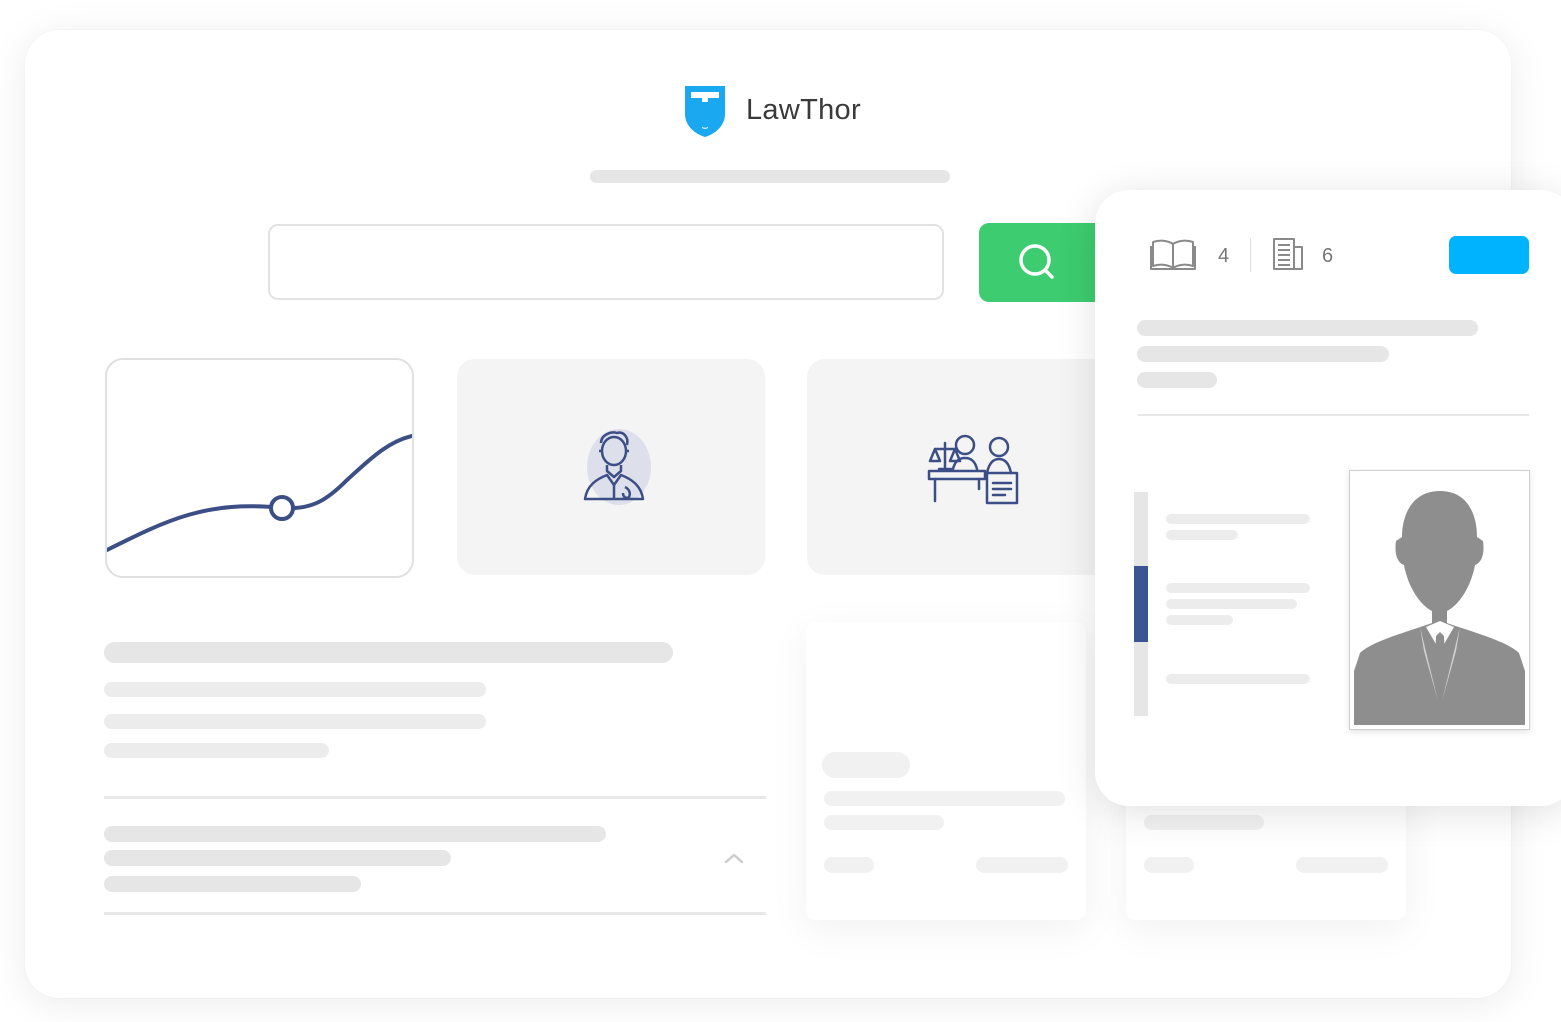 The height and width of the screenshot is (1022, 1561). I want to click on court-card, so click(961, 467).